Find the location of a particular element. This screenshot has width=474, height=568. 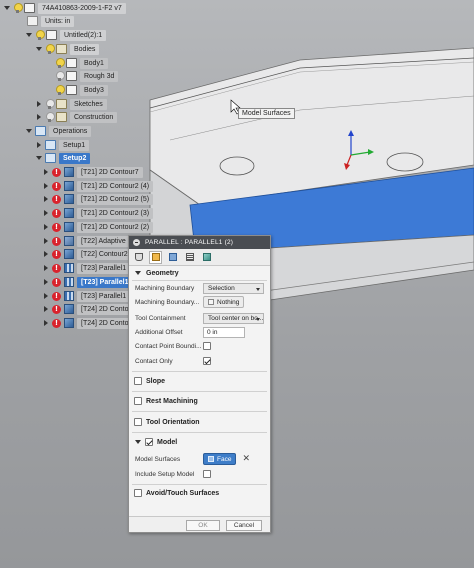

contact-point-checkbox is located at coordinates (207, 346).